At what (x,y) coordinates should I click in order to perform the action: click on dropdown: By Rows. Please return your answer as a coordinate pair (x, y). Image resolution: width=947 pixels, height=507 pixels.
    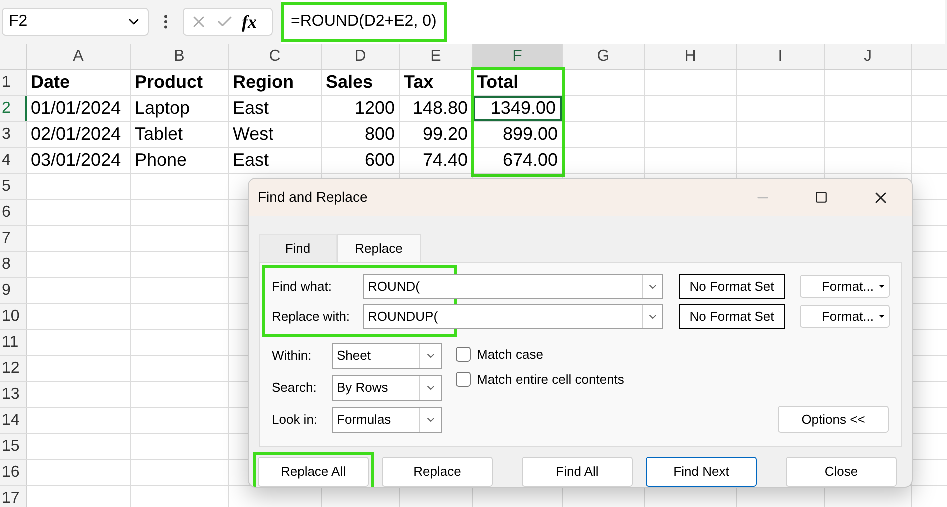
    Looking at the image, I should click on (387, 388).